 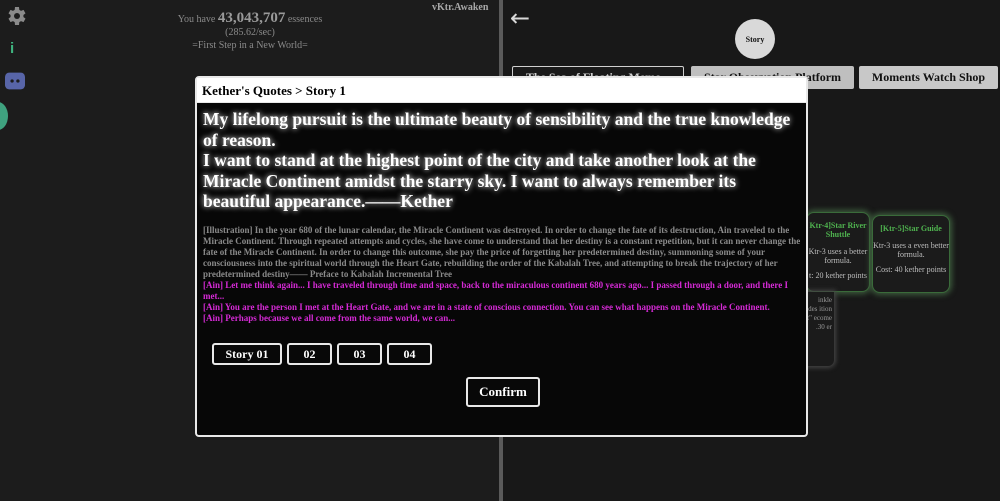 I want to click on card-desc: Ktr-3 uses a better formula., so click(x=838, y=256).